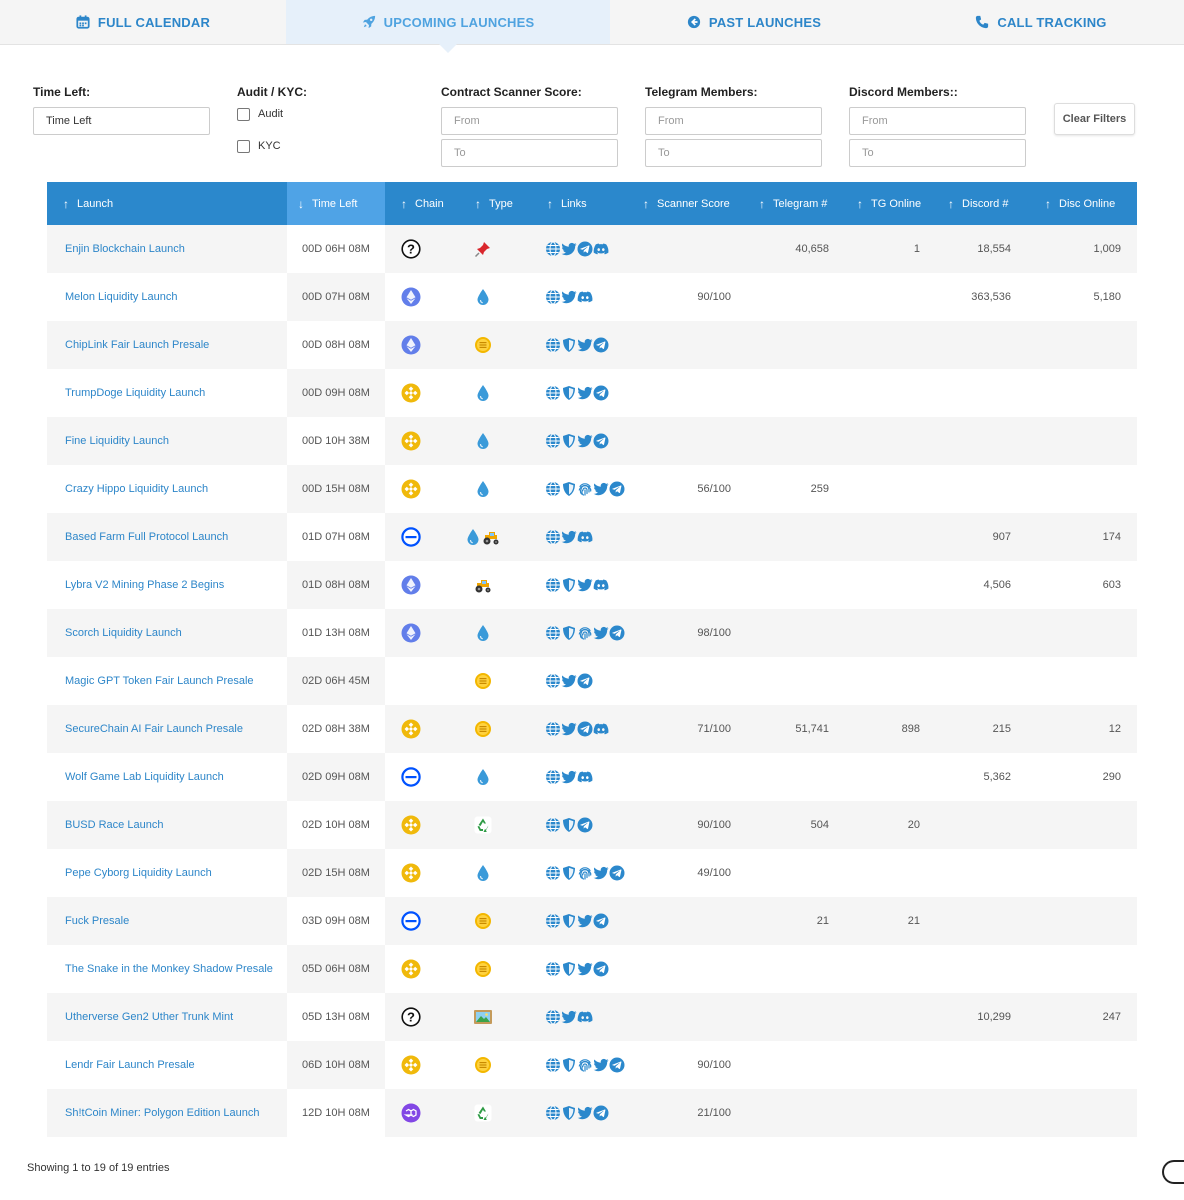 This screenshot has height=1200, width=1184. Describe the element at coordinates (937, 153) in the screenshot. I see `discord-to-input: To` at that location.